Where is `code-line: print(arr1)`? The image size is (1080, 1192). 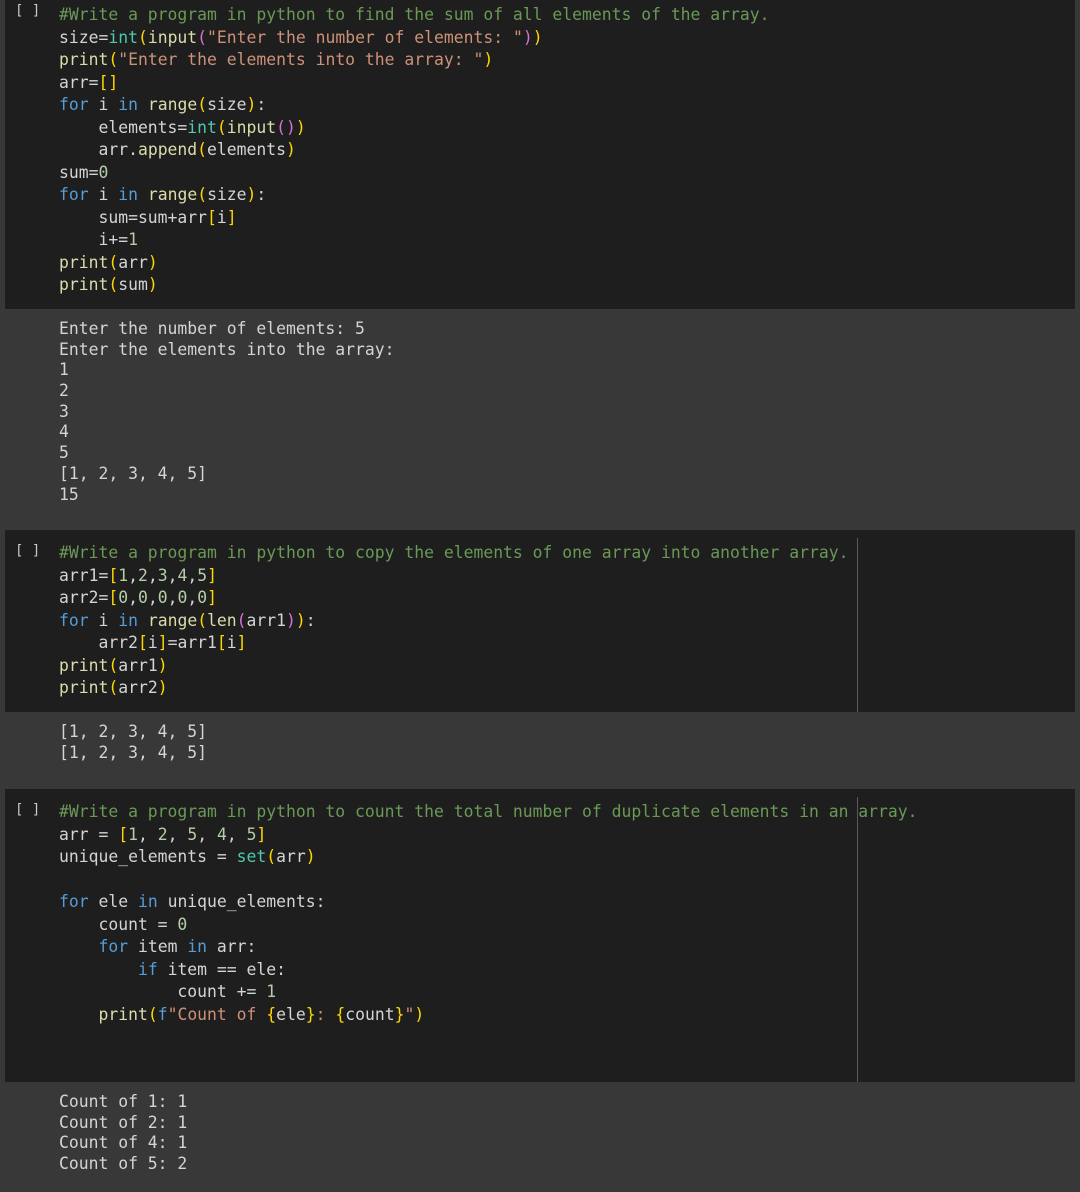 code-line: print(arr1) is located at coordinates (113, 665).